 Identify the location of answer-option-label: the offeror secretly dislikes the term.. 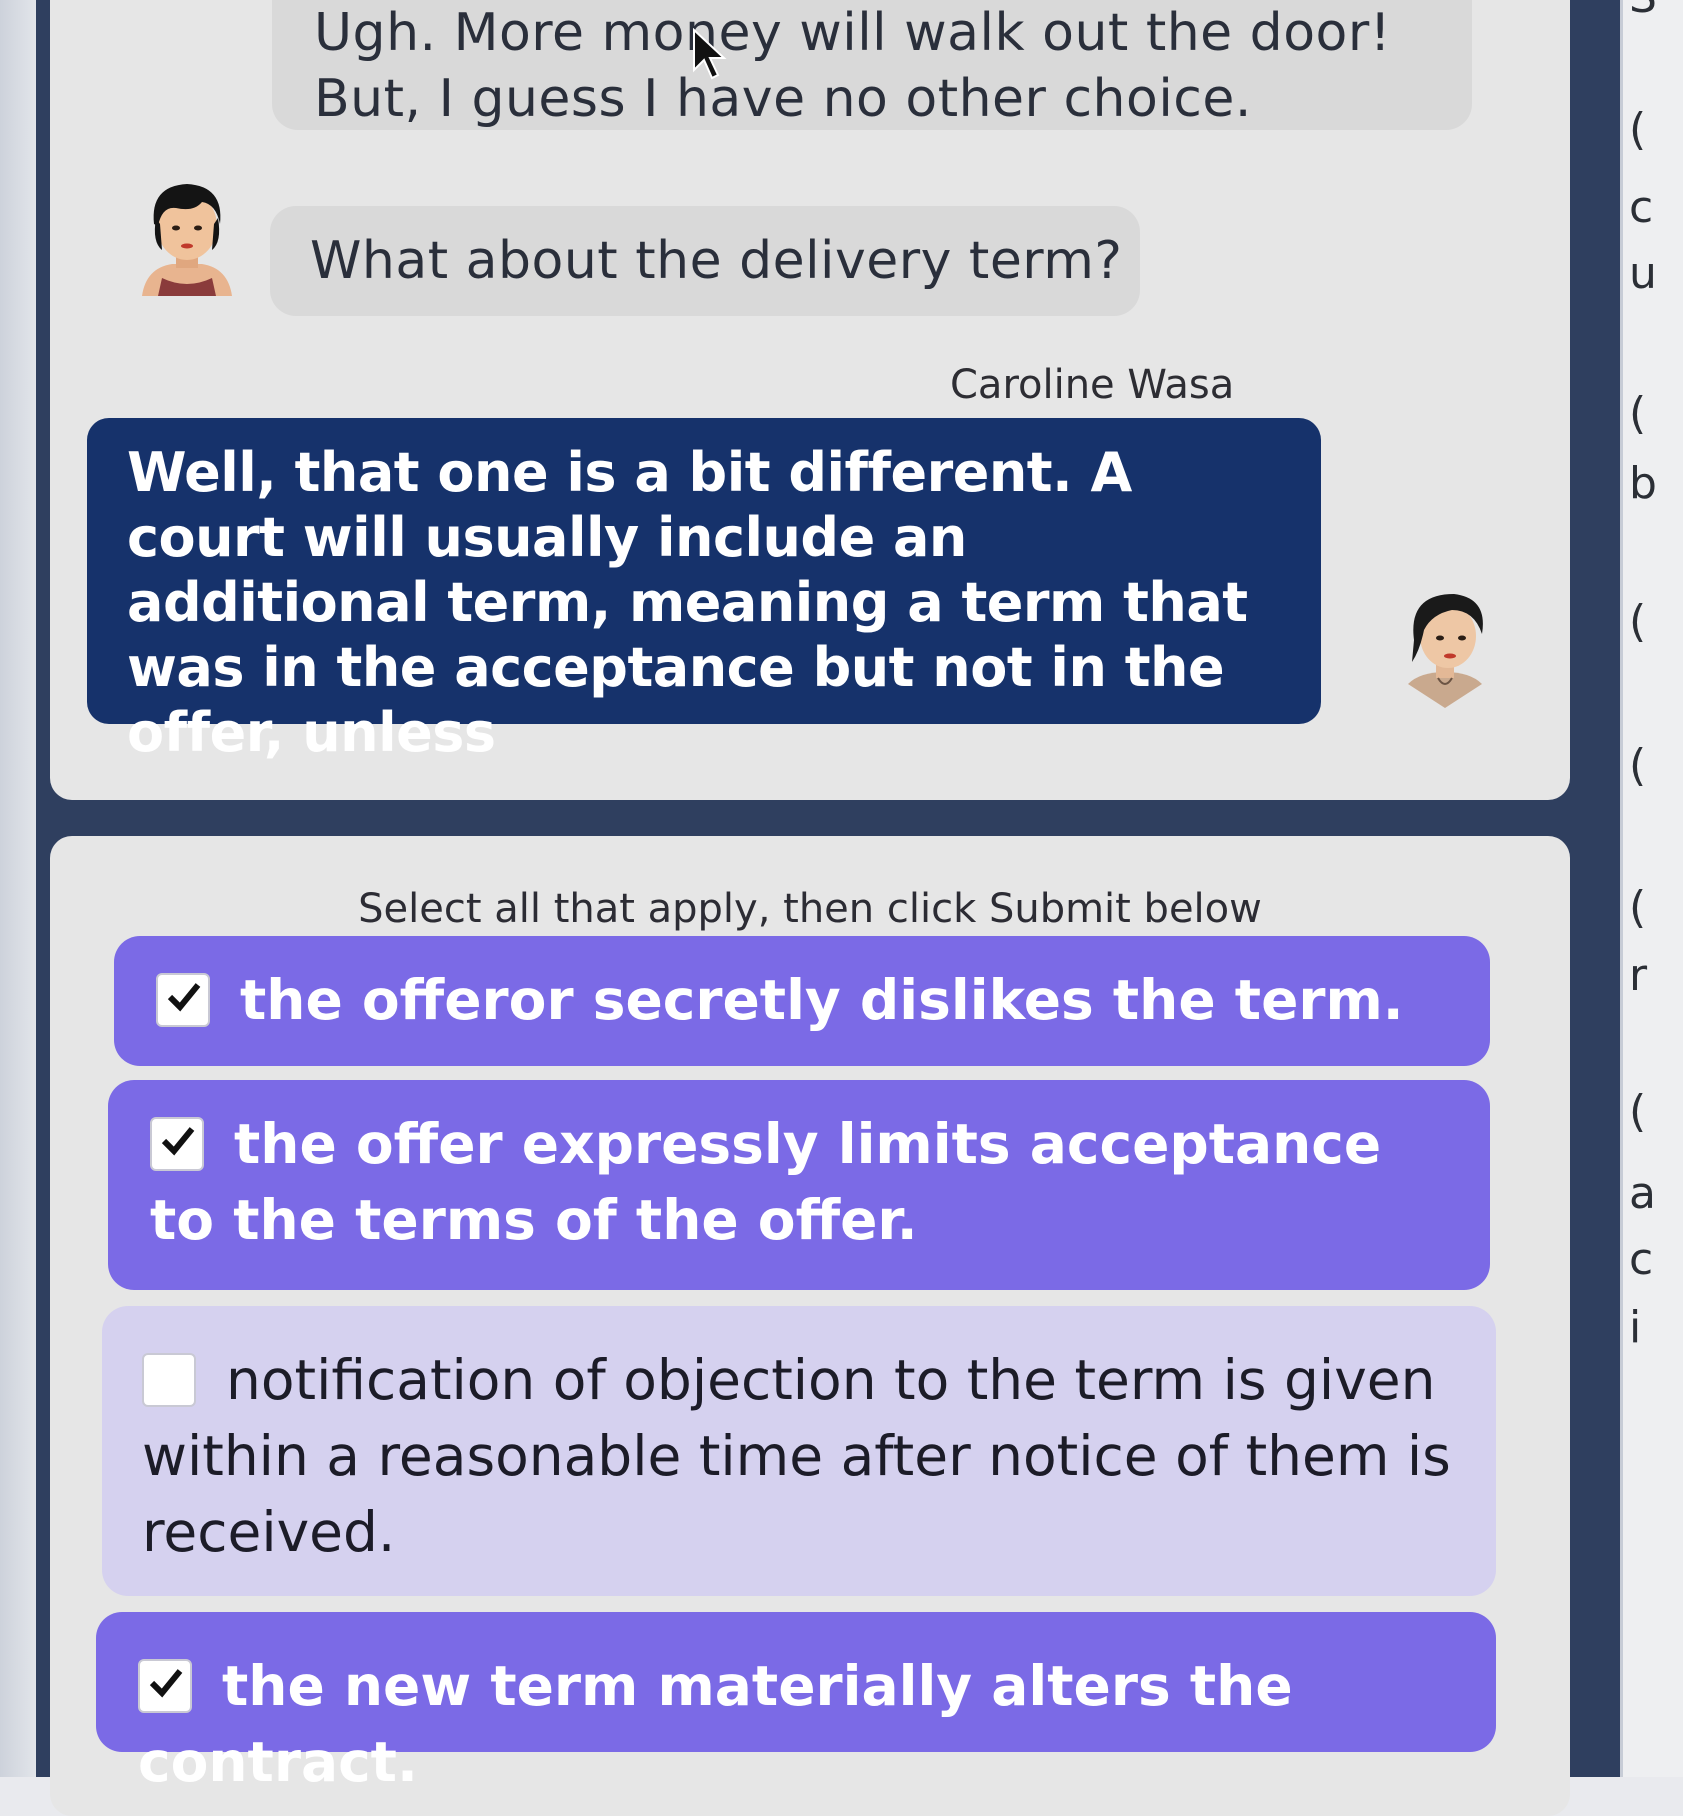
(822, 1000).